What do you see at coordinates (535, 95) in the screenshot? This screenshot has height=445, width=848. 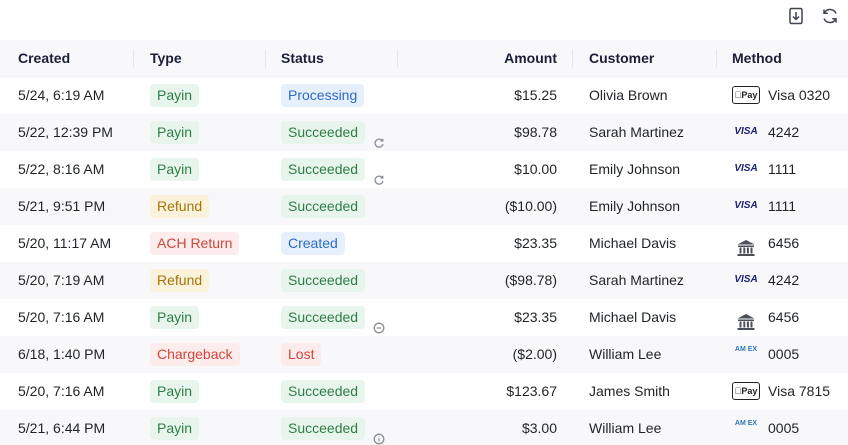 I see `amount-cell: $15.25` at bounding box center [535, 95].